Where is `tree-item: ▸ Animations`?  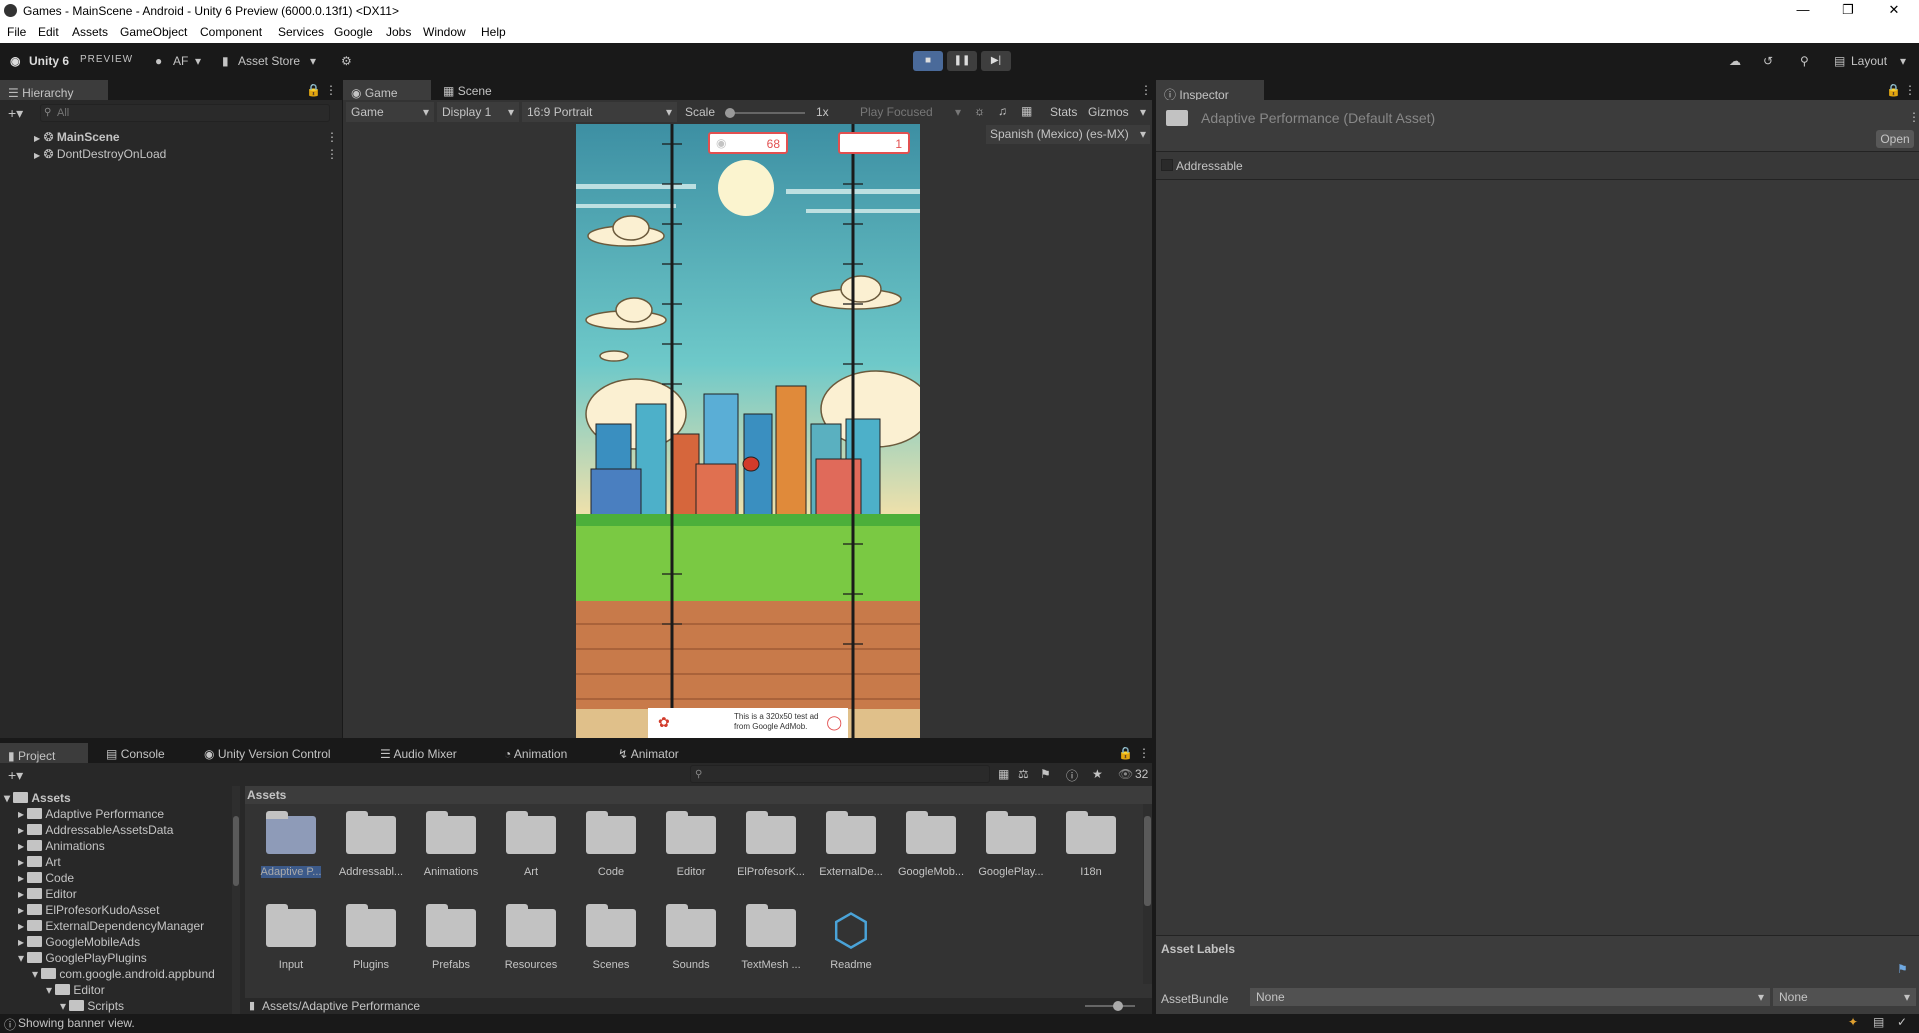
tree-item: ▸ Animations is located at coordinates (61, 846).